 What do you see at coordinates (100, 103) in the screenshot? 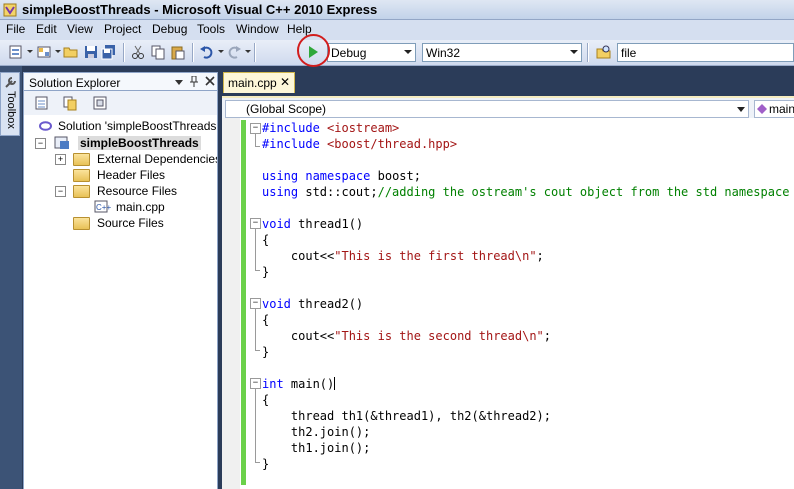
I see `view-class-diagram-icon` at bounding box center [100, 103].